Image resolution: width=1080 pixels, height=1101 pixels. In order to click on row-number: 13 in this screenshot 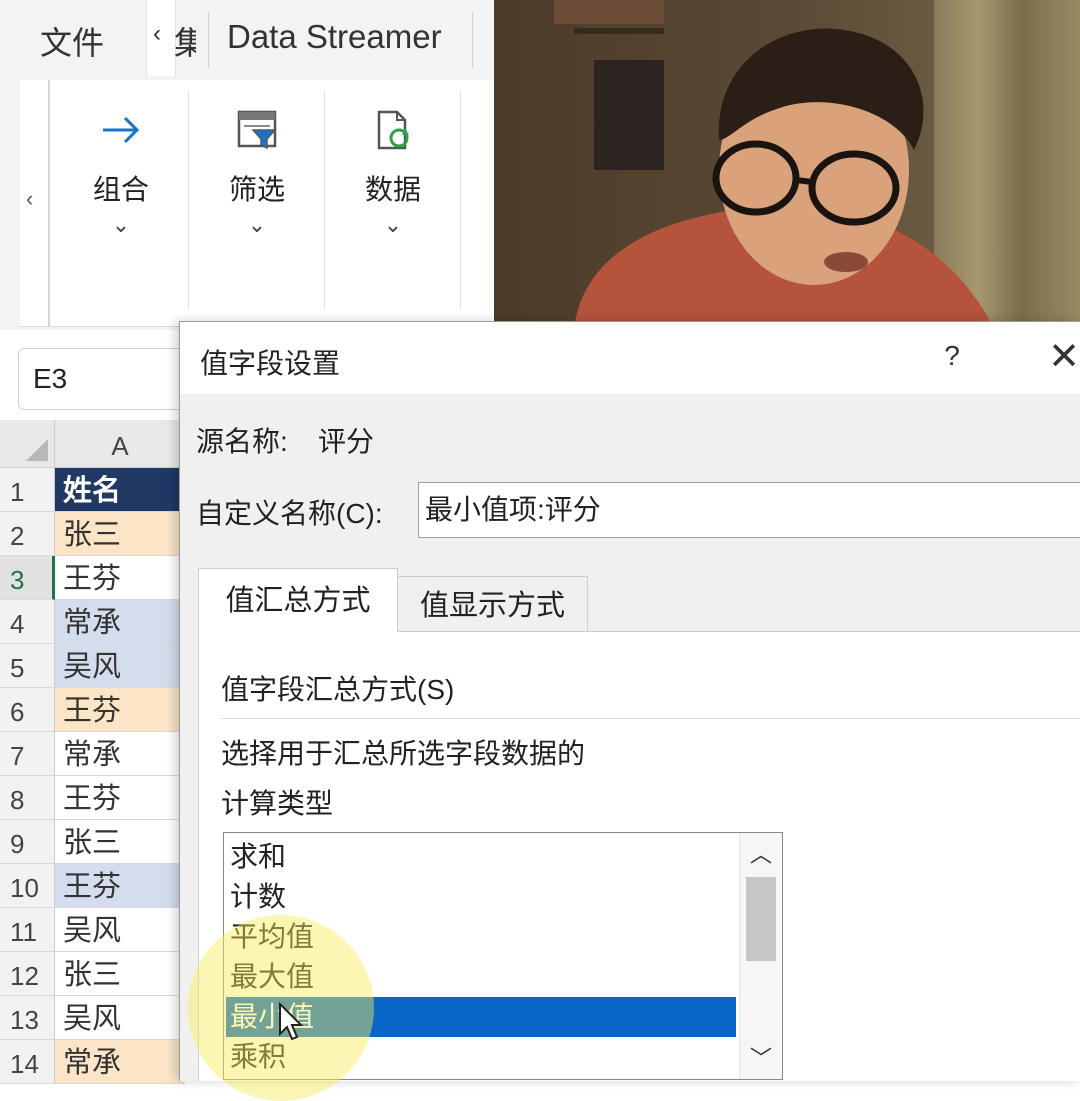, I will do `click(27, 1018)`.